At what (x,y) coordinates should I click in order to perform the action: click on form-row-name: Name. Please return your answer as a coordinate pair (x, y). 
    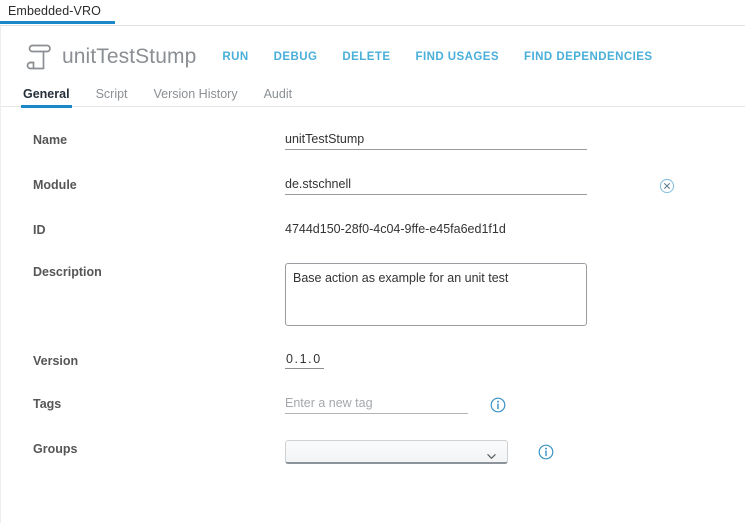
    Looking at the image, I should click on (373, 140).